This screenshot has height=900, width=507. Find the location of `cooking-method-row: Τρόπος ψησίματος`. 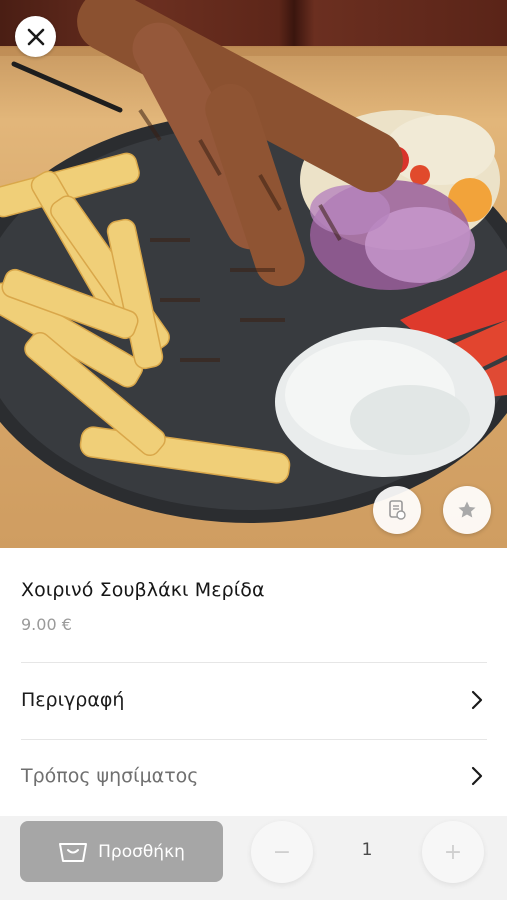

cooking-method-row: Τρόπος ψησίματος is located at coordinates (253, 776).